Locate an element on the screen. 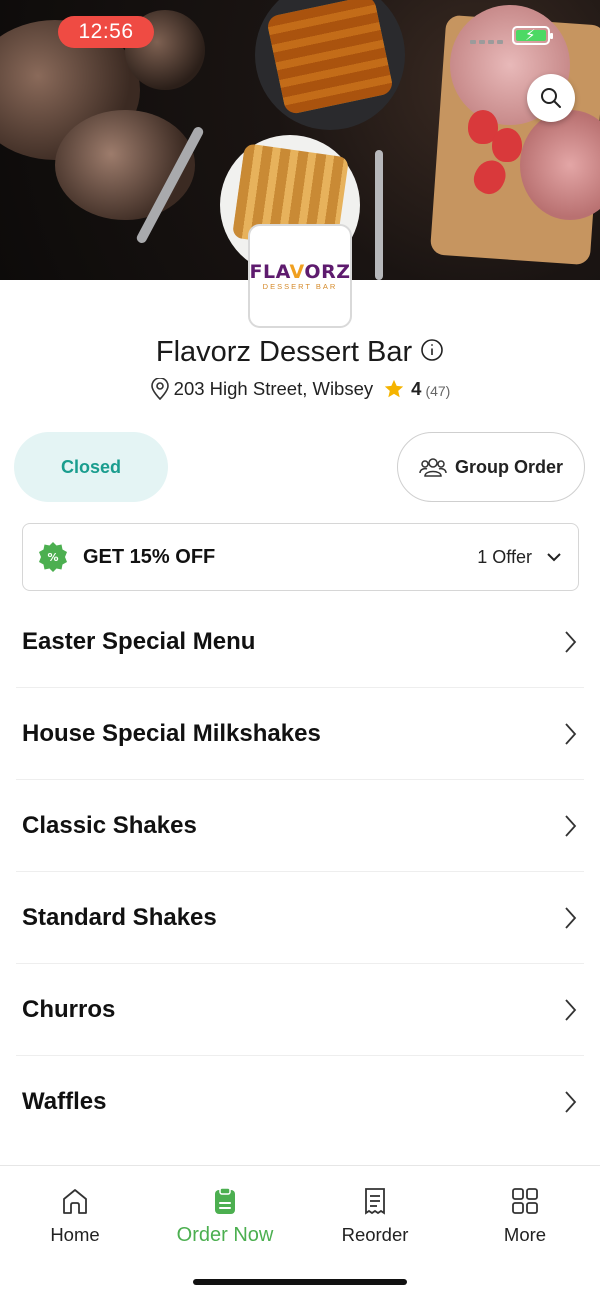 The height and width of the screenshot is (1298, 600). signal-icon is located at coordinates (486, 42).